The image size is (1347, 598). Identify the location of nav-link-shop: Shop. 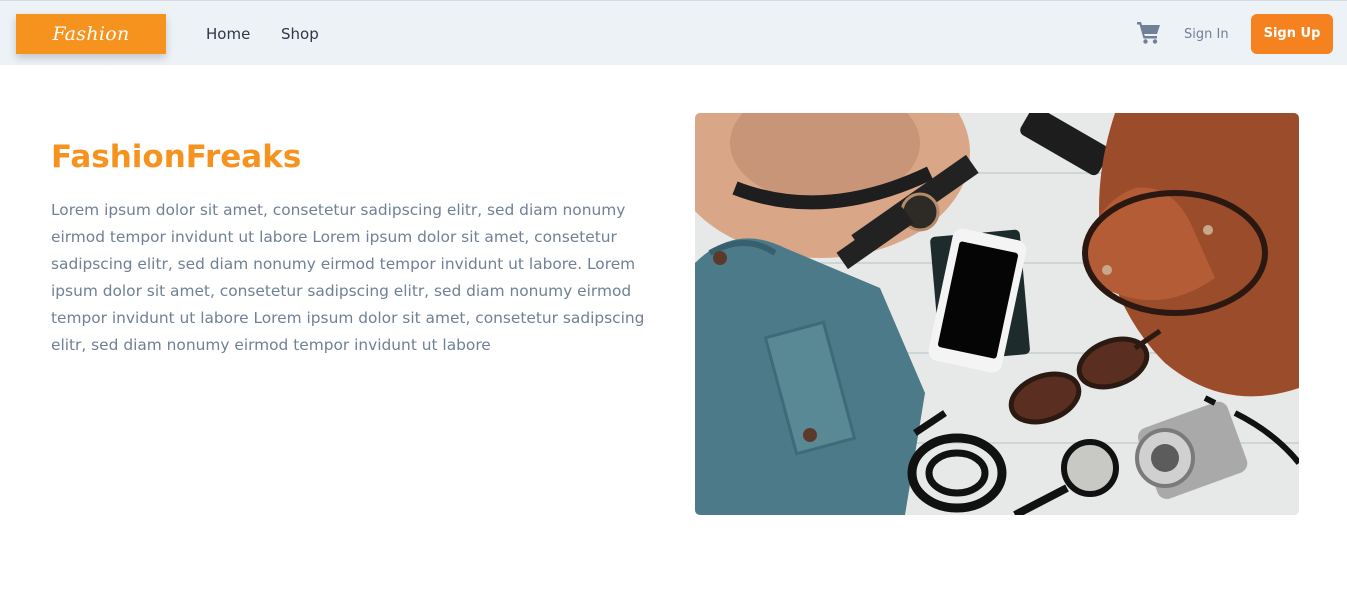
(300, 34).